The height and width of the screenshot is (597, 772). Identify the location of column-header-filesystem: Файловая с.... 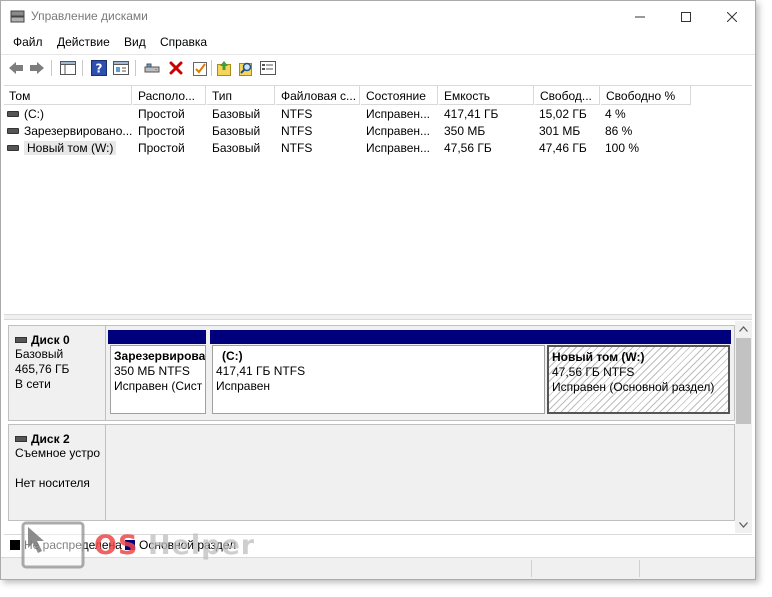
(318, 95).